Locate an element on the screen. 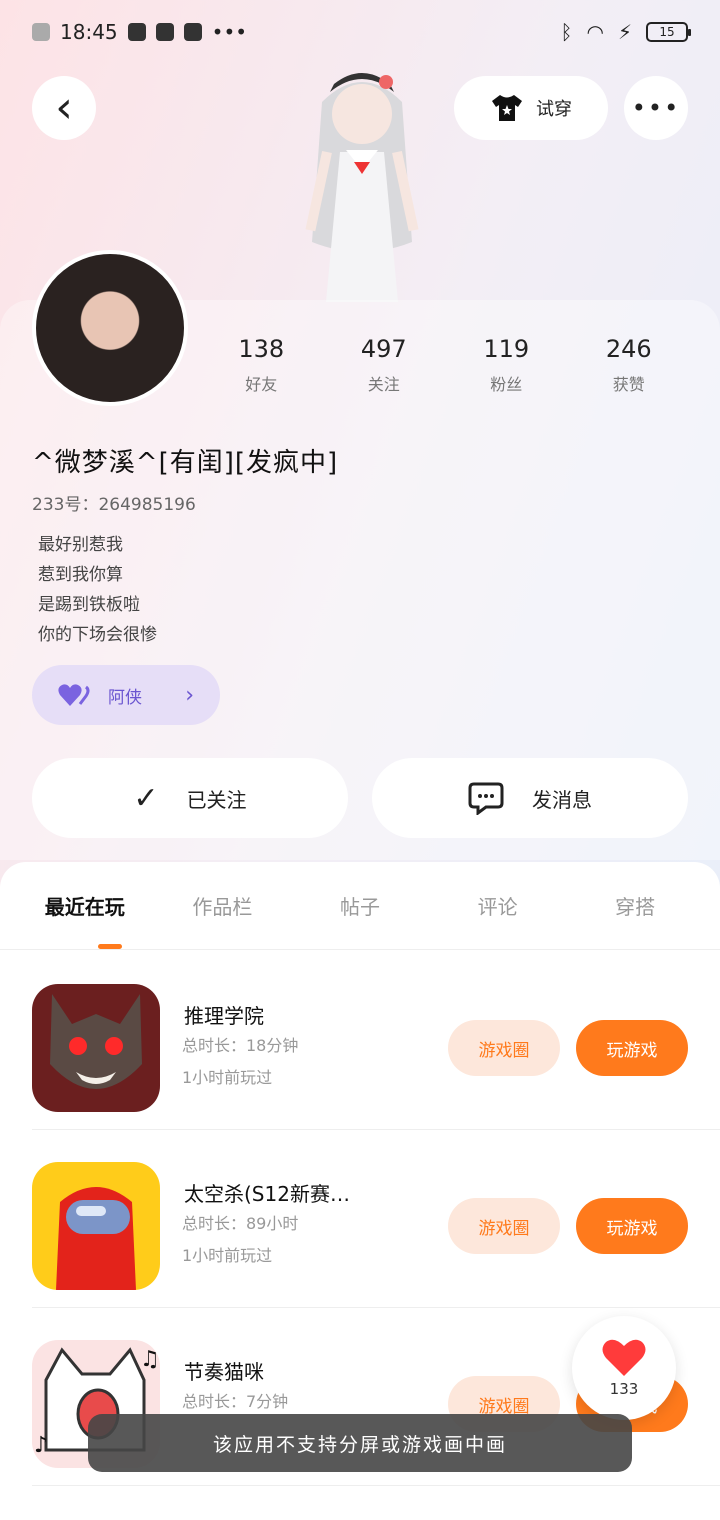 Image resolution: width=720 pixels, height=1520 pixels. tab-works: 作品栏 is located at coordinates (223, 905).